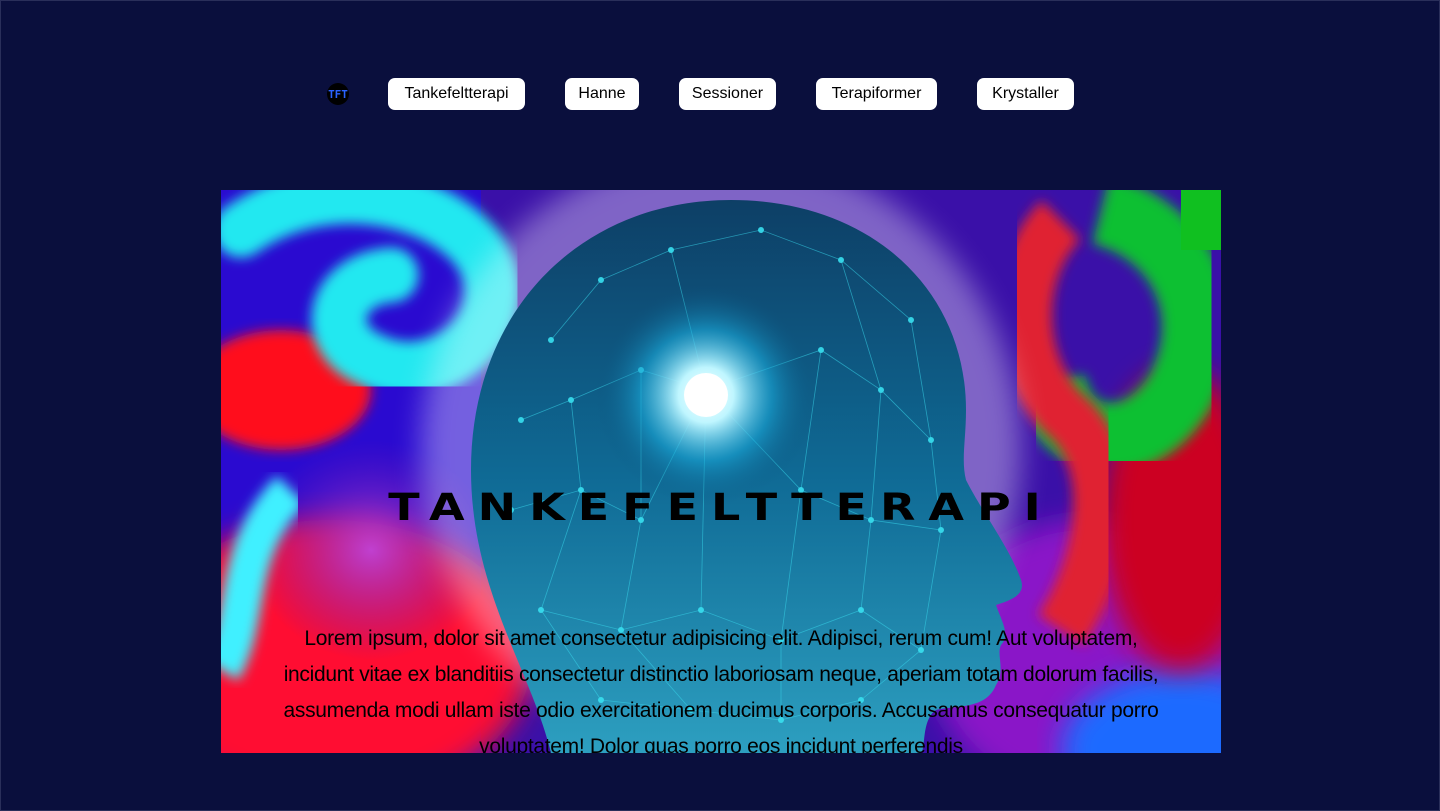 This screenshot has height=811, width=1440. Describe the element at coordinates (727, 94) in the screenshot. I see `nav-item-sessioner: Sessioner` at that location.